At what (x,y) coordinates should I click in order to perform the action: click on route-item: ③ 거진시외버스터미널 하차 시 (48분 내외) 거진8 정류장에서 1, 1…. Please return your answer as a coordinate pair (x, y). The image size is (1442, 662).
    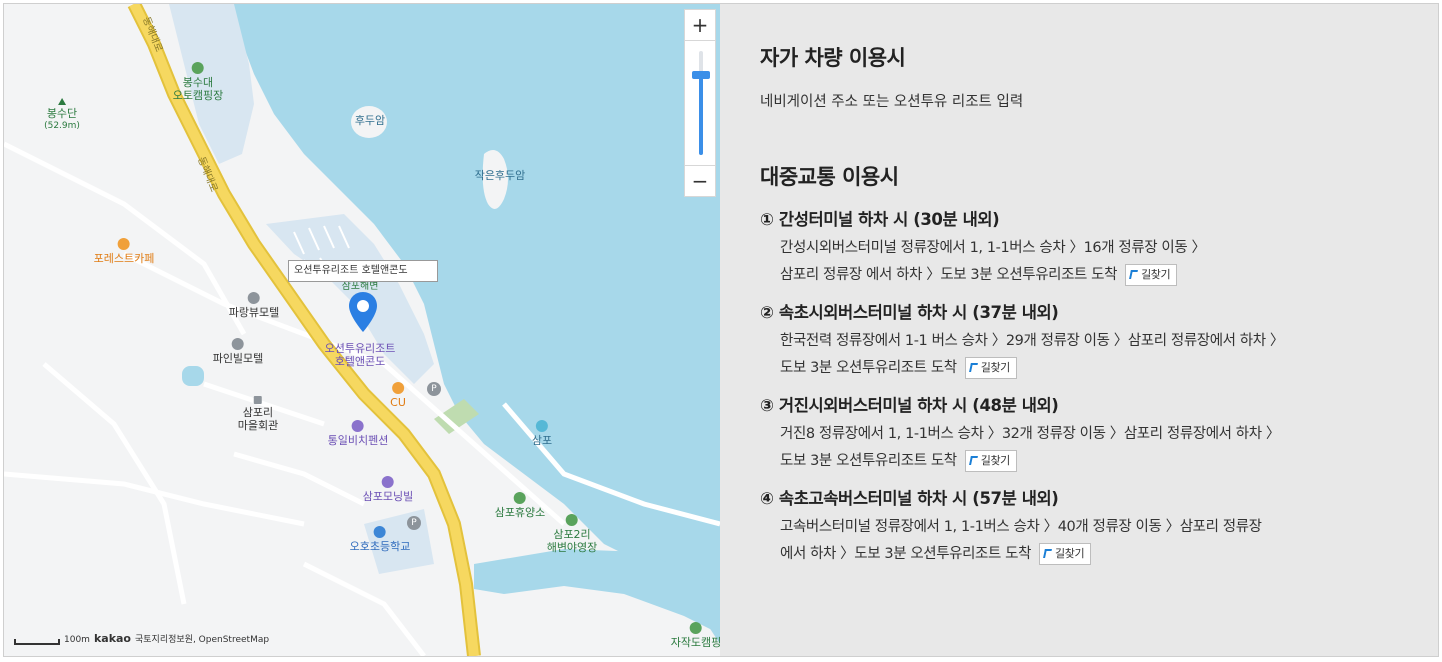
    Looking at the image, I should click on (1099, 433).